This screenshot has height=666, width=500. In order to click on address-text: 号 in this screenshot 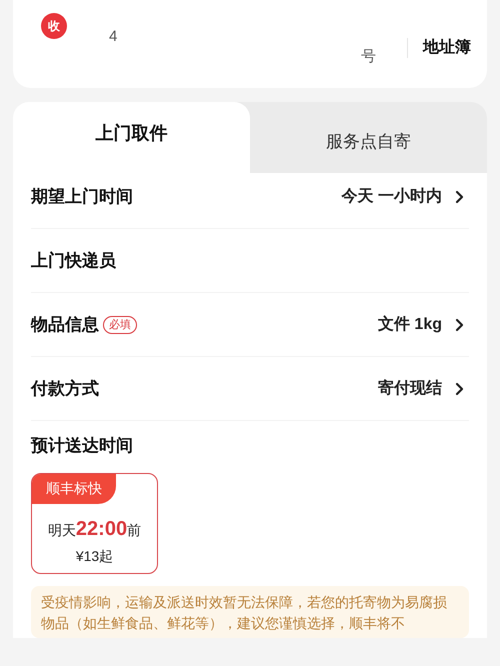, I will do `click(368, 57)`.